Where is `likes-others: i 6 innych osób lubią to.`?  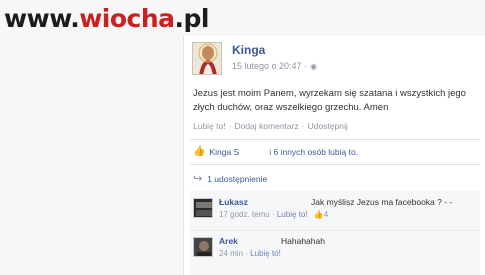
likes-others: i 6 innych osób lubią to. is located at coordinates (313, 152).